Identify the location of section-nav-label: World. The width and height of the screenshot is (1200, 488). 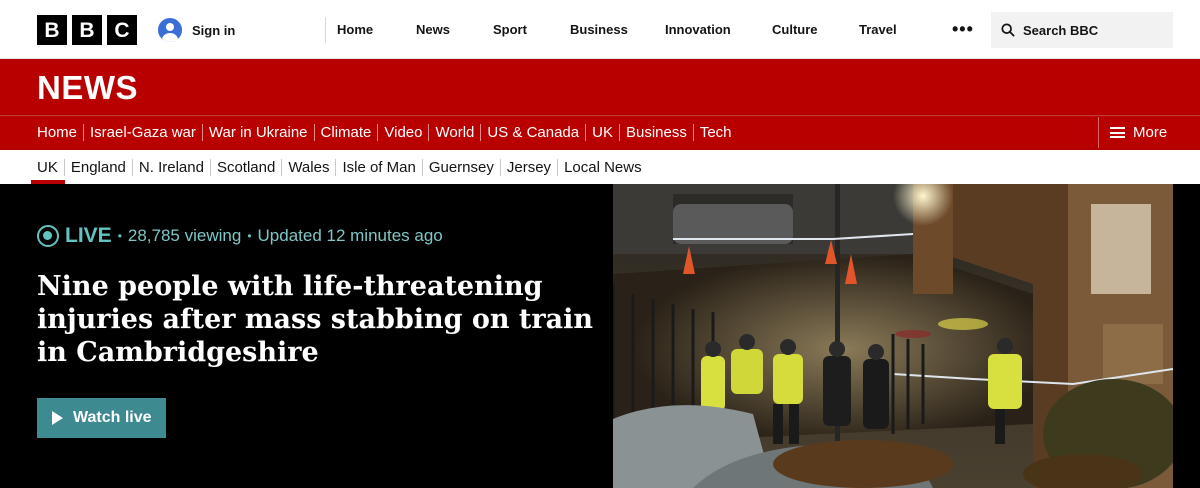
(455, 132).